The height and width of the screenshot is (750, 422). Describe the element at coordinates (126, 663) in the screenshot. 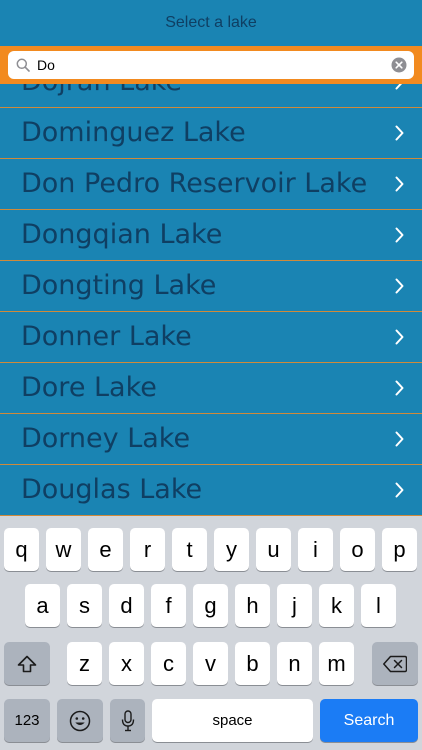

I see `key-x: x` at that location.